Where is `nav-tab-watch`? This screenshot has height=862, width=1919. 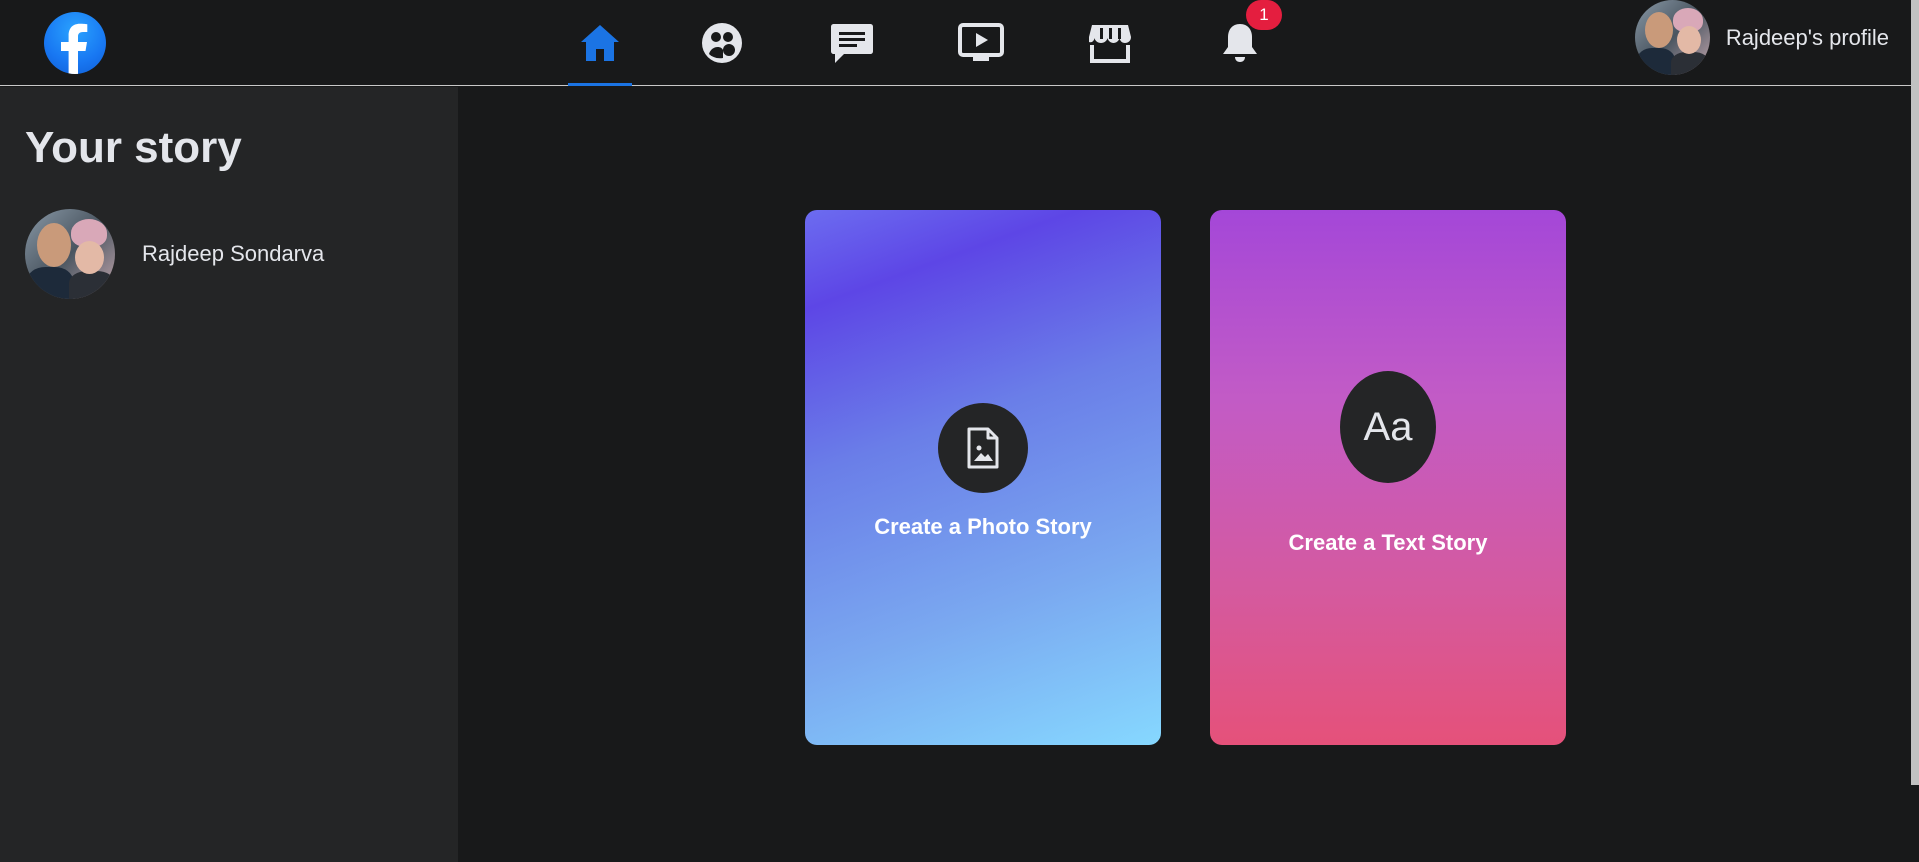
nav-tab-watch is located at coordinates (981, 43).